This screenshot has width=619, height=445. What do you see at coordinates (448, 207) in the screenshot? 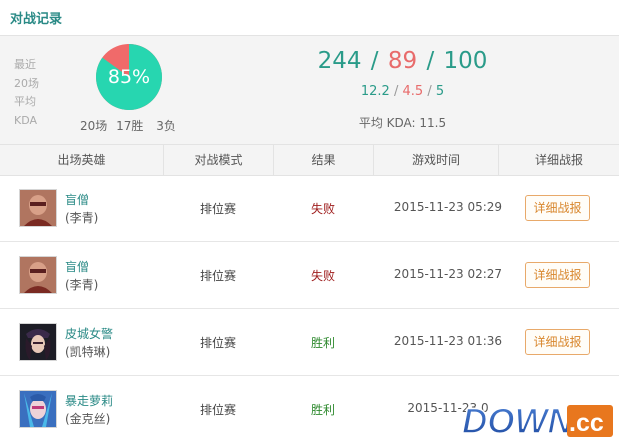
I see `game-time: 2015-11-23 05:29` at bounding box center [448, 207].